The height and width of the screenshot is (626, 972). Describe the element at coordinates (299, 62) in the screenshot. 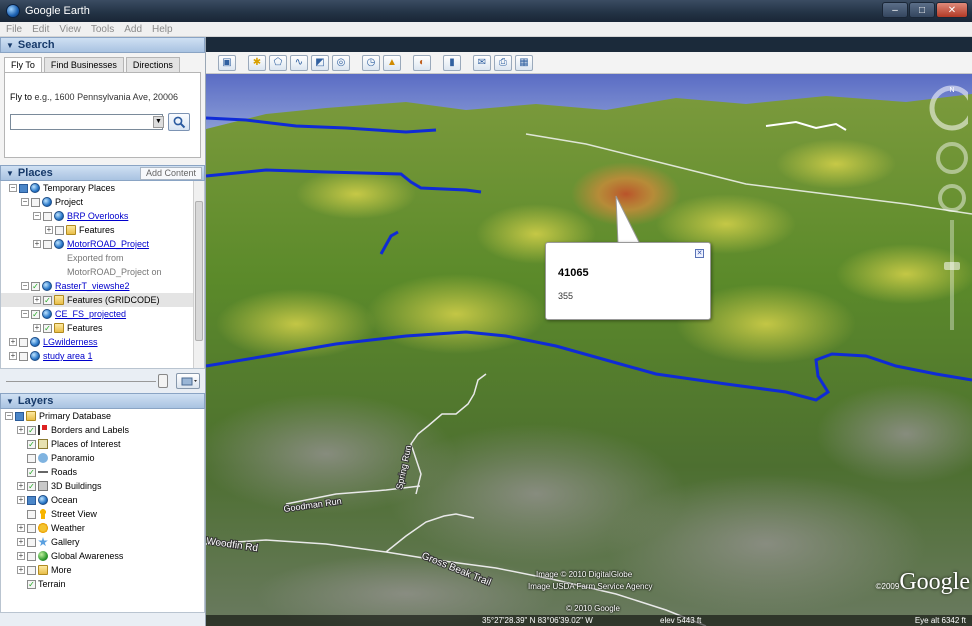

I see `add-path-button: ∿` at that location.